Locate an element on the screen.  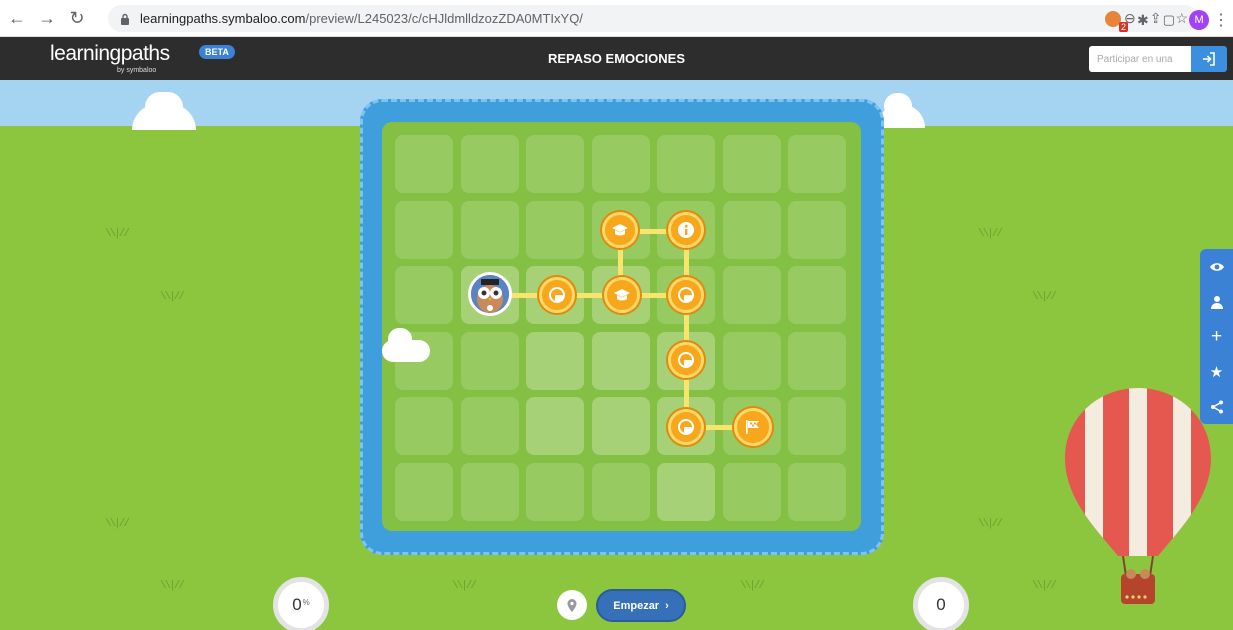
score-value: 0 is located at coordinates (941, 604).